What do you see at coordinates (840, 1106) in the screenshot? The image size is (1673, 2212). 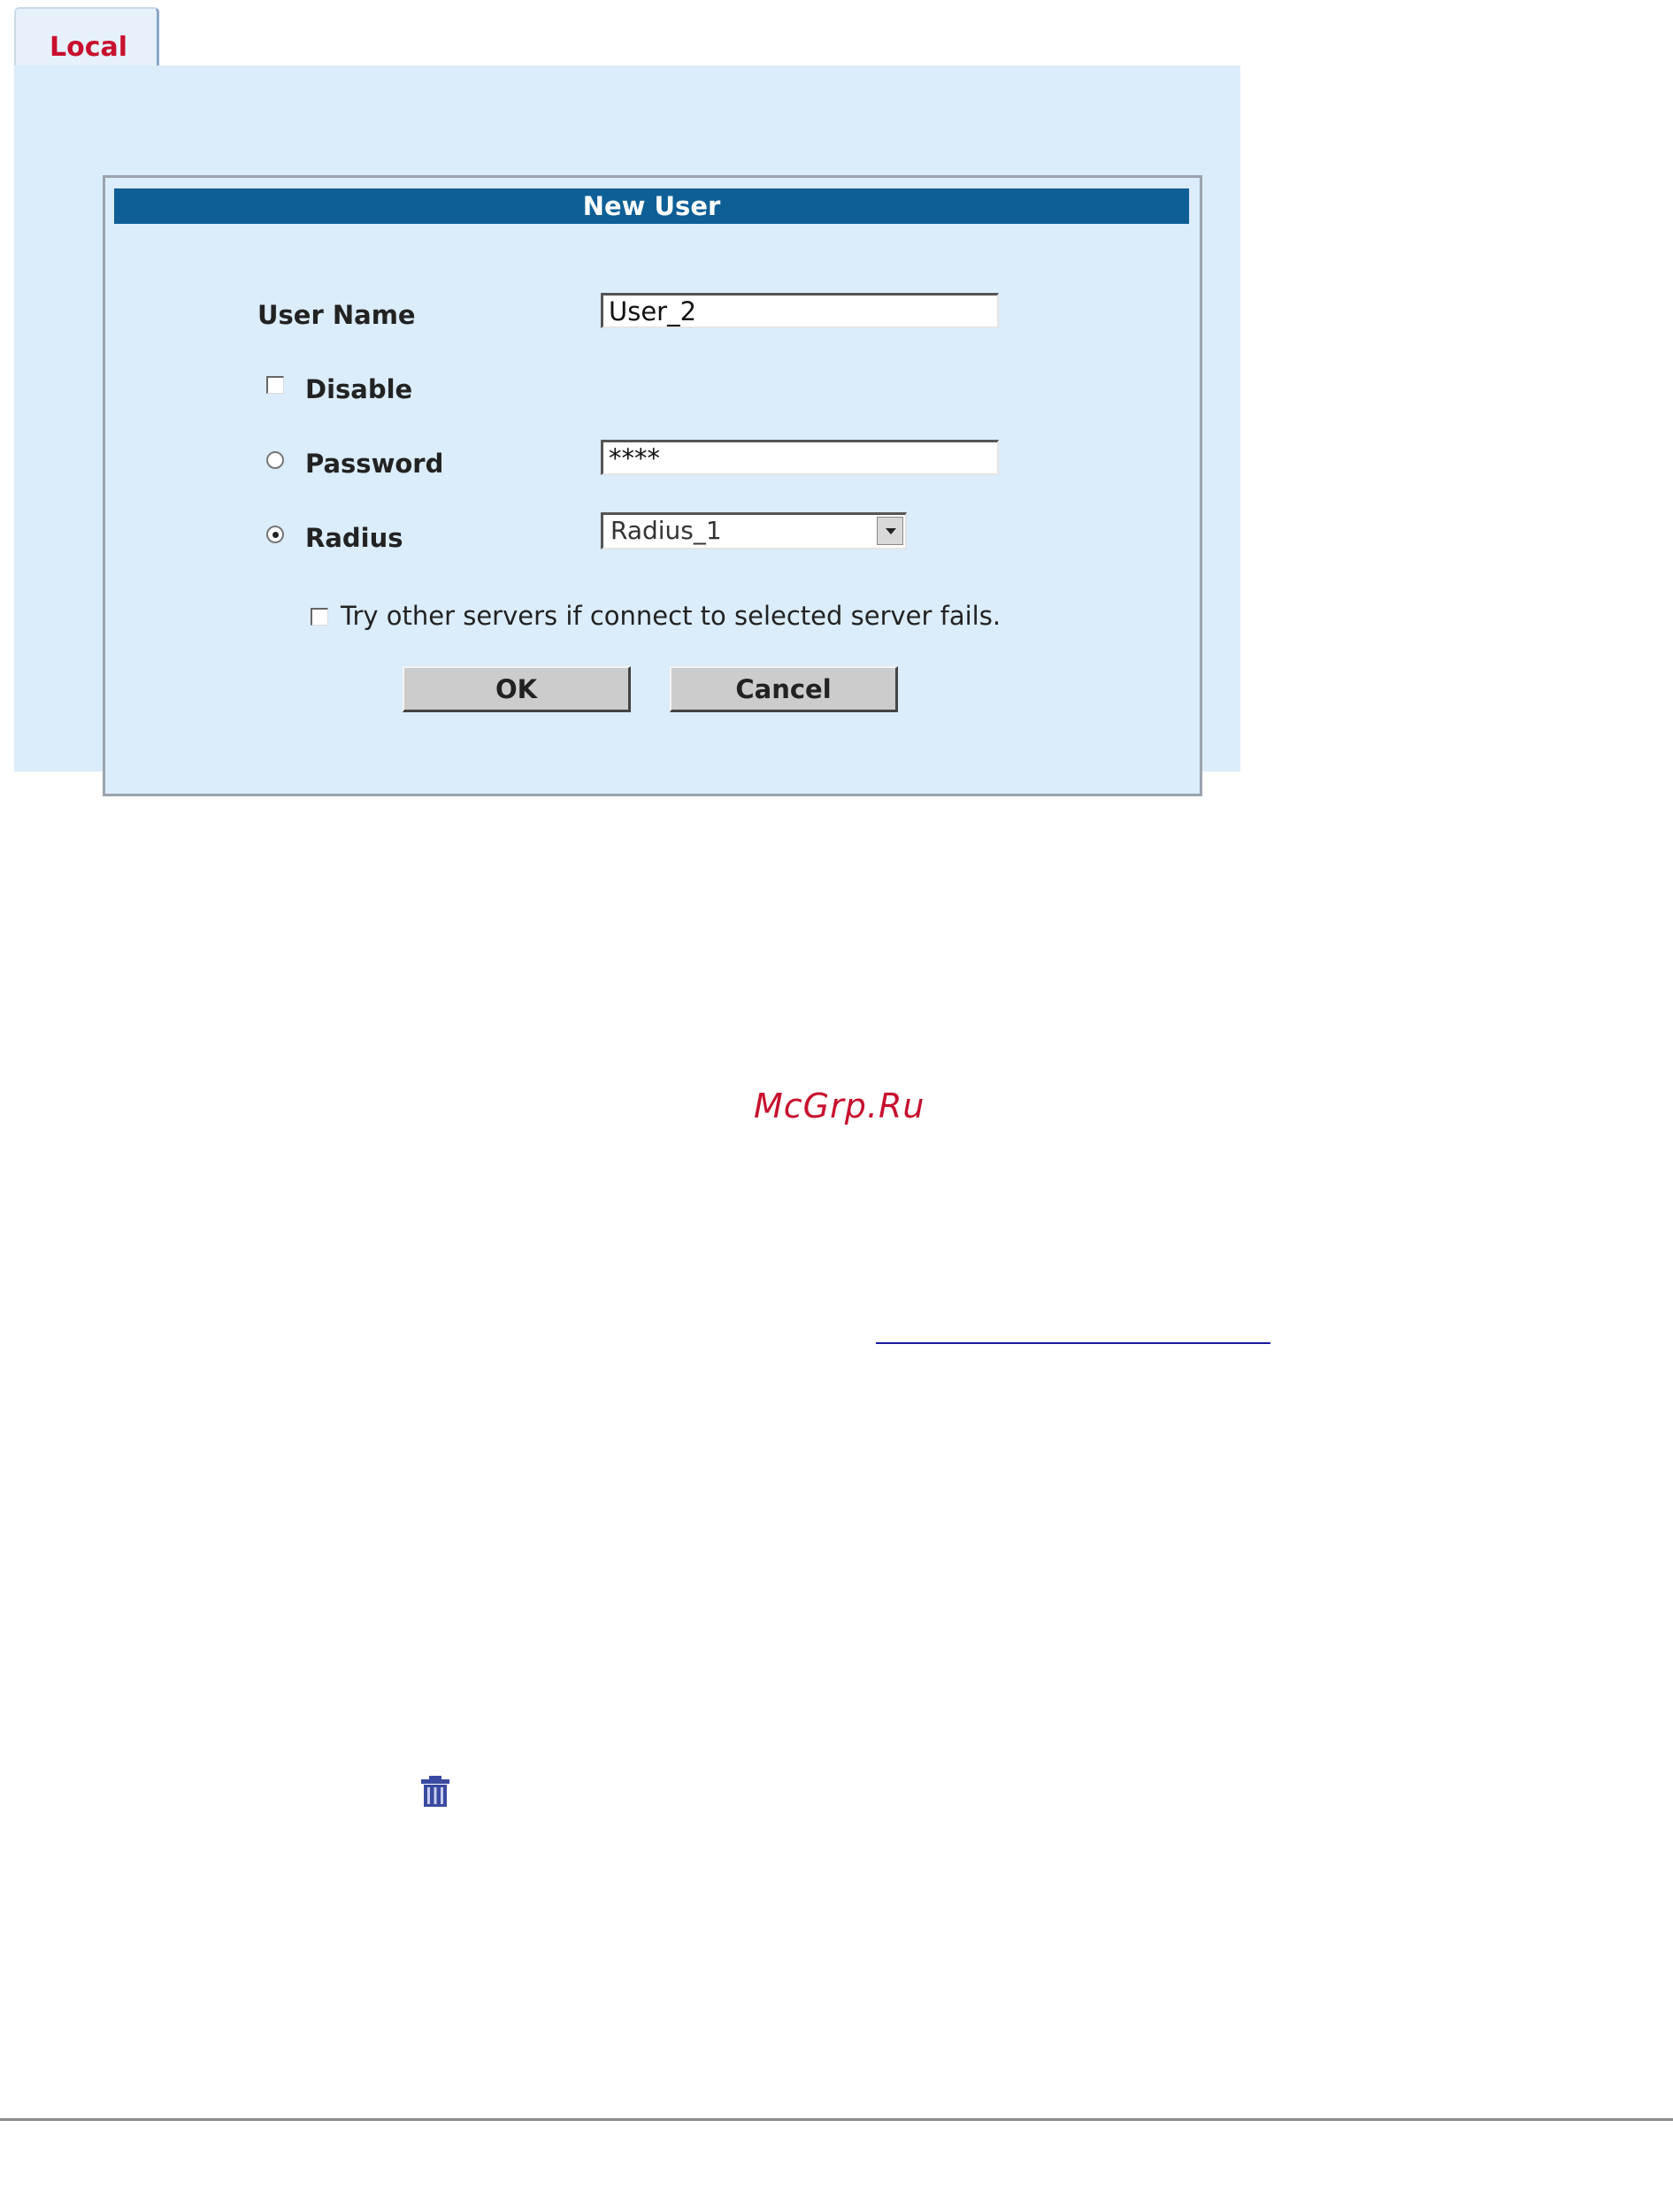 I see `watermark: McGrp.Ru` at bounding box center [840, 1106].